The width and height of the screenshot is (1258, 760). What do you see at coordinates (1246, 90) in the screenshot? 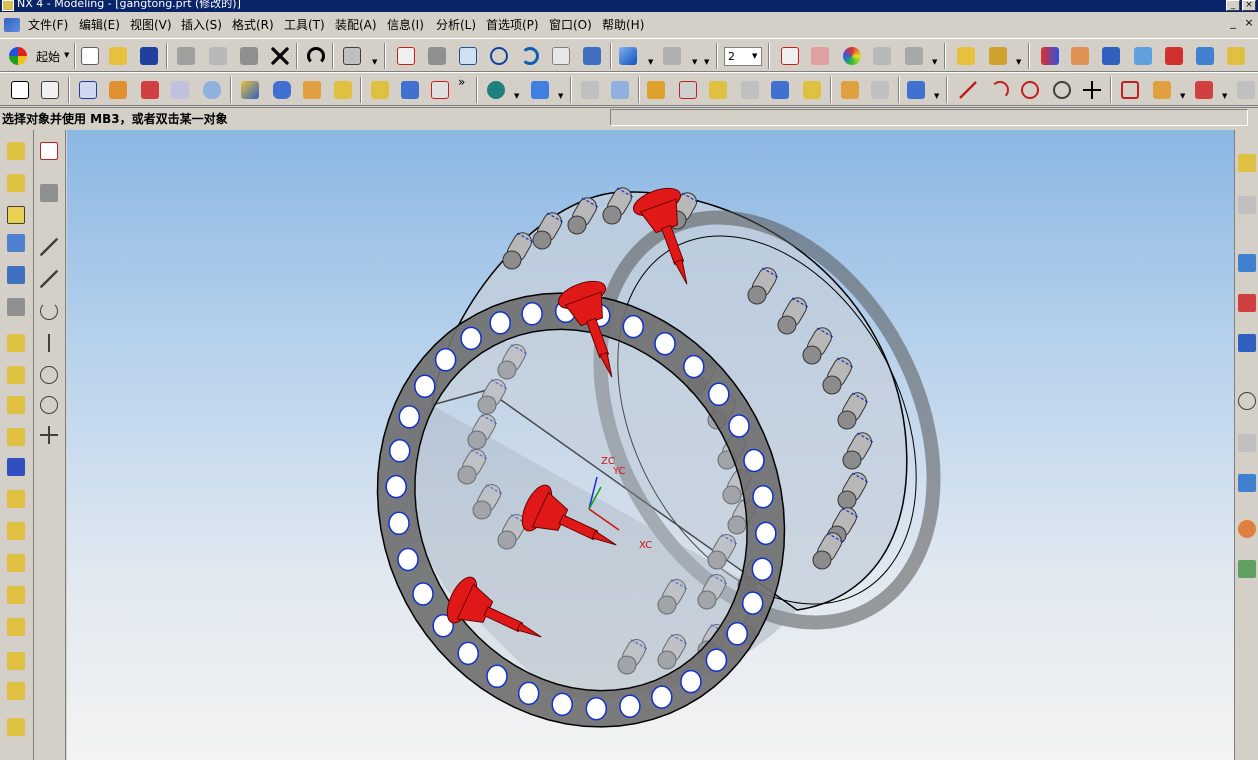
I see `edit-curve-icon` at bounding box center [1246, 90].